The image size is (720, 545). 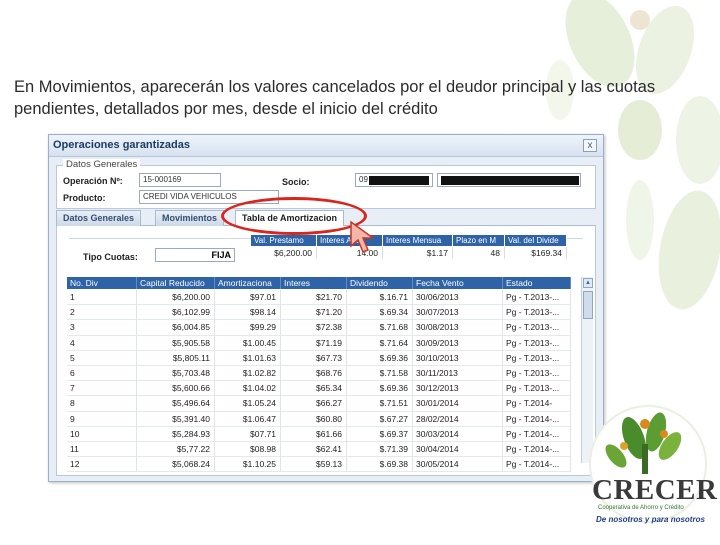 I want to click on table-cell: $6,102.99, so click(x=176, y=313).